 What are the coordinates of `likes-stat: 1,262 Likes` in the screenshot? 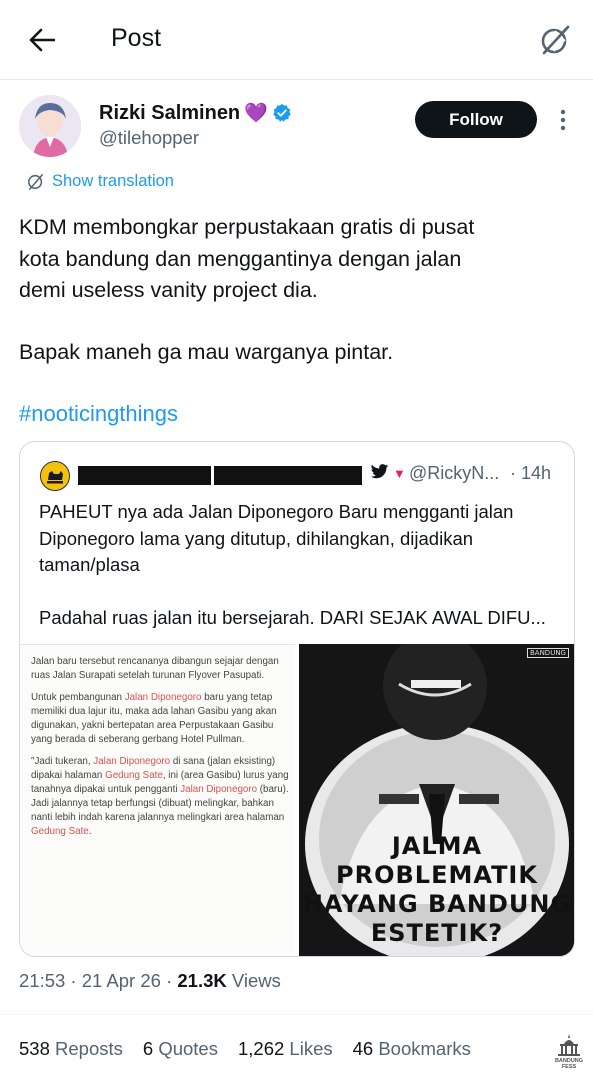 It's located at (285, 1049).